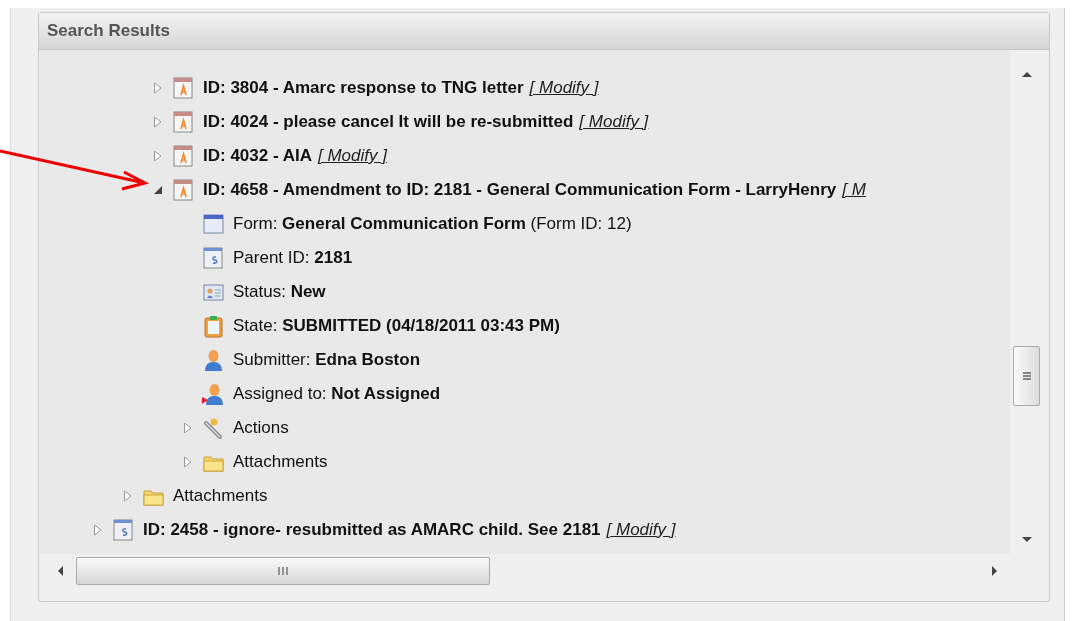 Image resolution: width=1078 pixels, height=621 pixels. I want to click on scroll-right-icon, so click(995, 571).